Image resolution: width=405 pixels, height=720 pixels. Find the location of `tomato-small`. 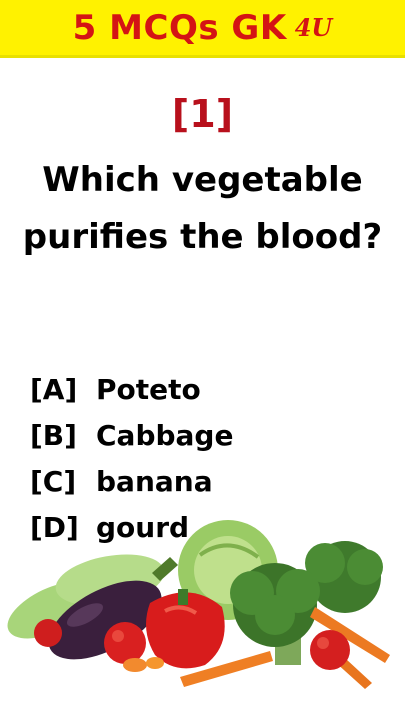

tomato-small is located at coordinates (48, 633).